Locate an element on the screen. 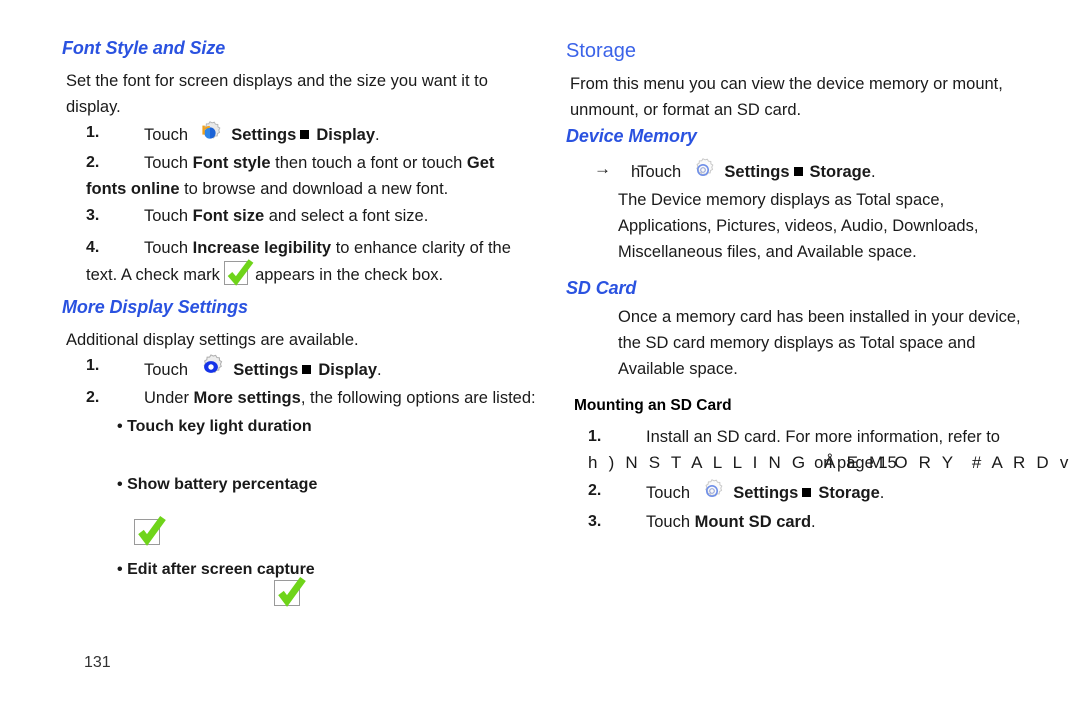  heading-storage: Storage is located at coordinates (601, 51).